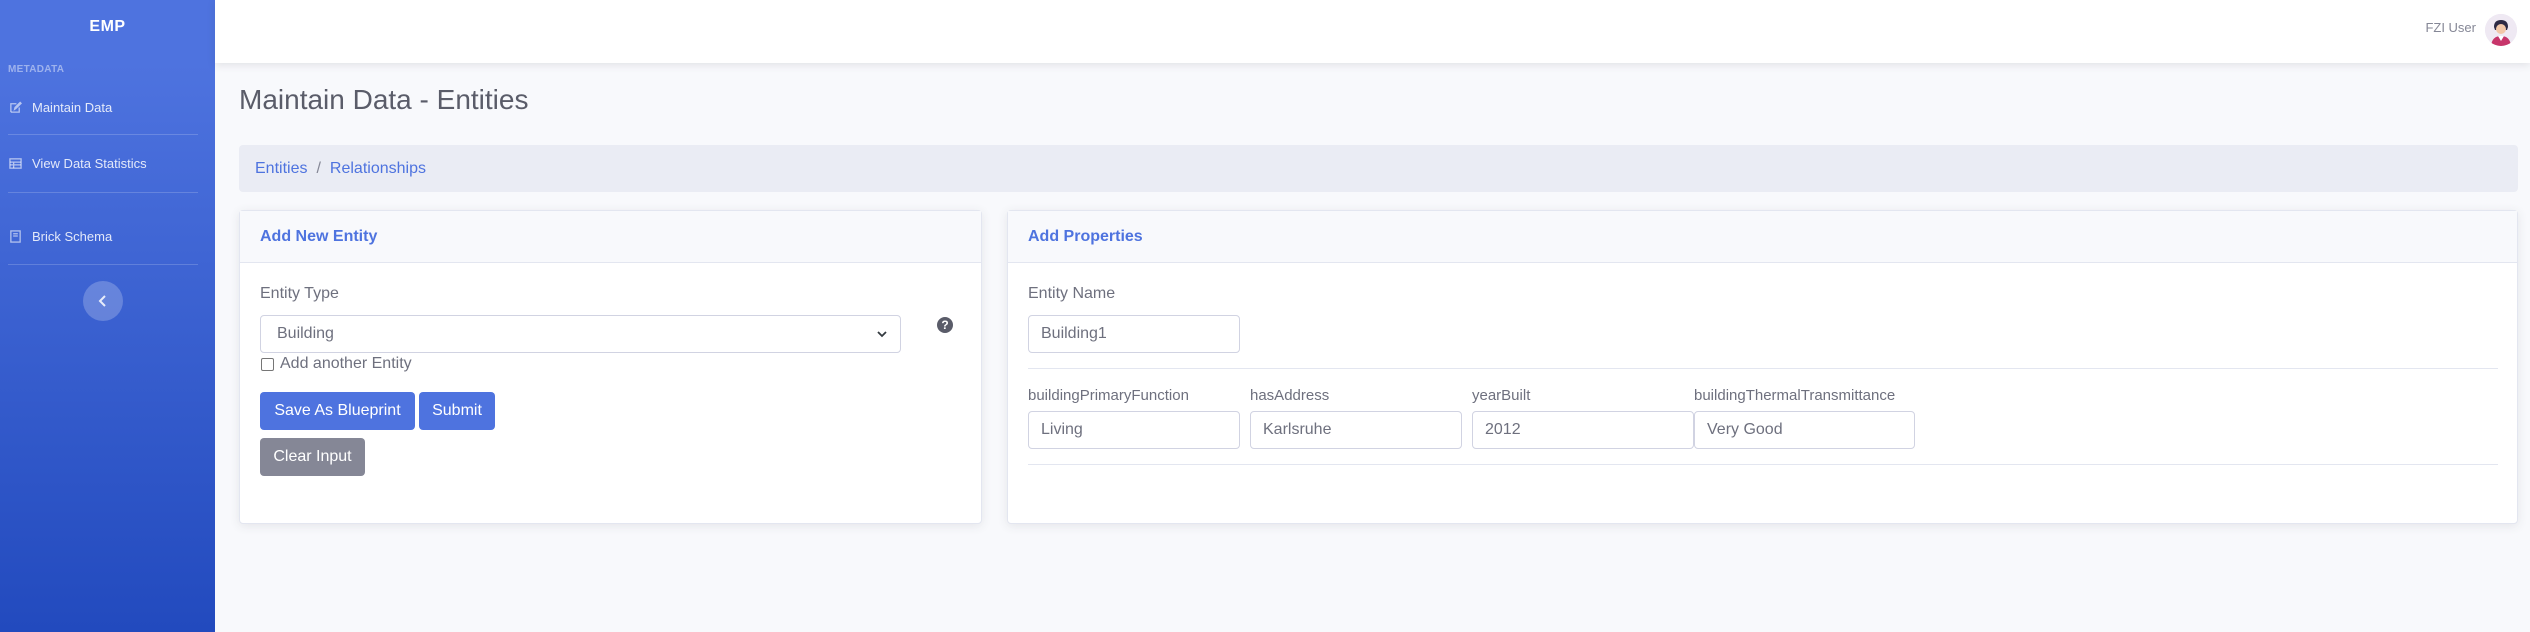 The width and height of the screenshot is (2530, 632). I want to click on add-another-entity-checkbox, so click(267, 364).